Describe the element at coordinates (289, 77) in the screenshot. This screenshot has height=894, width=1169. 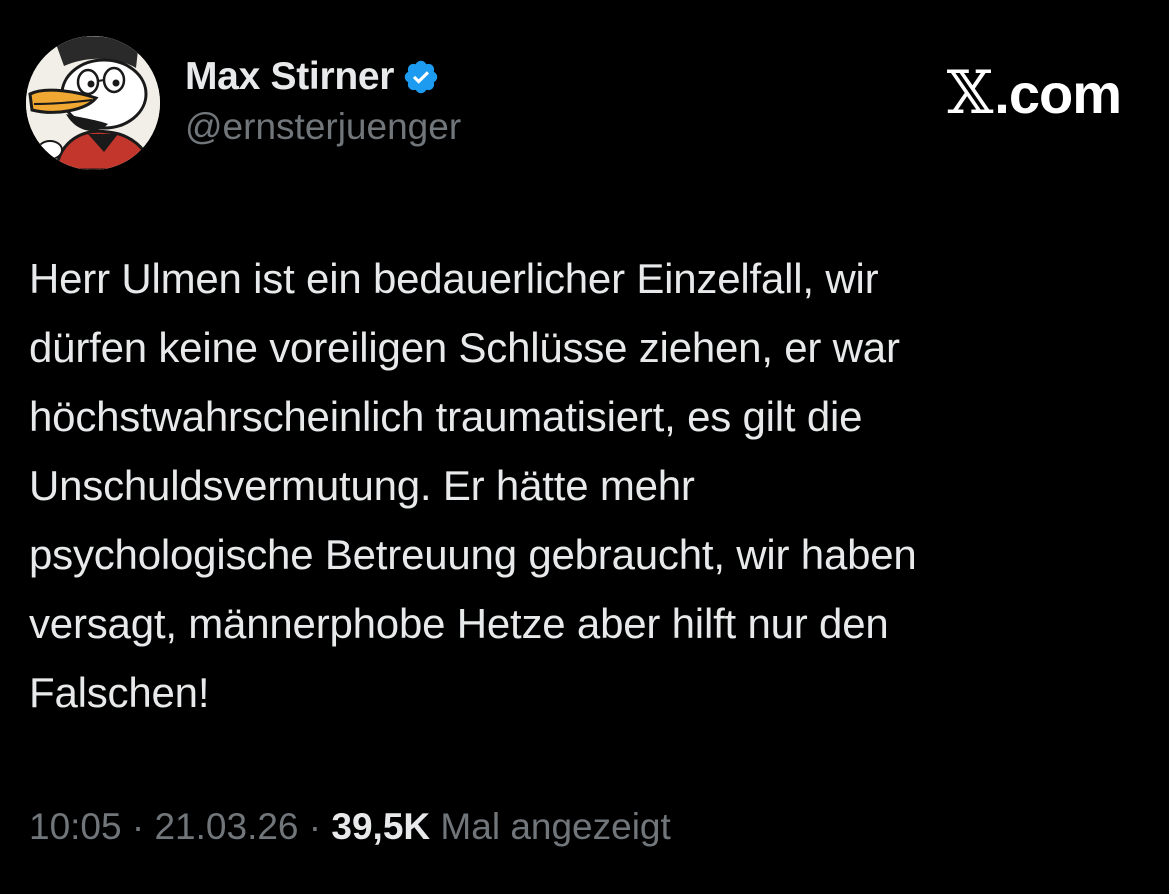
I see `author-display-name: Max Stirner` at that location.